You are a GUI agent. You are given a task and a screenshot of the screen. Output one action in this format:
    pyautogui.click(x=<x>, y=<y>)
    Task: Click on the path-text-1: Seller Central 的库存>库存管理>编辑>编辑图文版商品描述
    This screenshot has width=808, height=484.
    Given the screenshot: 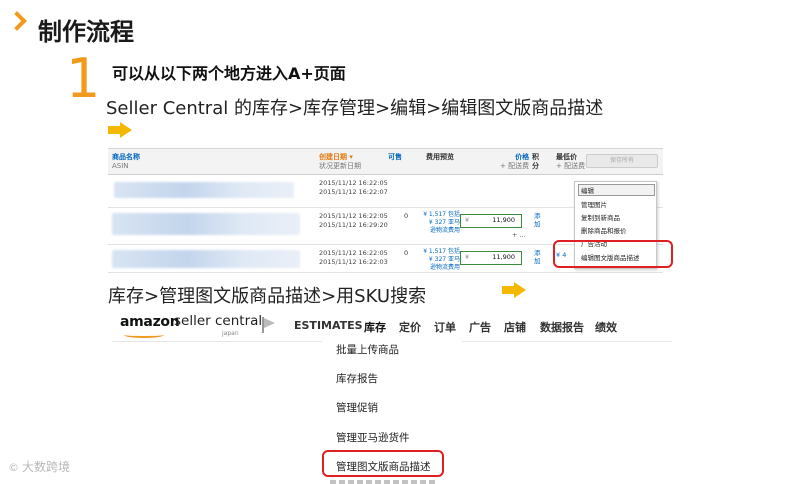 What is the action you would take?
    pyautogui.click(x=355, y=108)
    